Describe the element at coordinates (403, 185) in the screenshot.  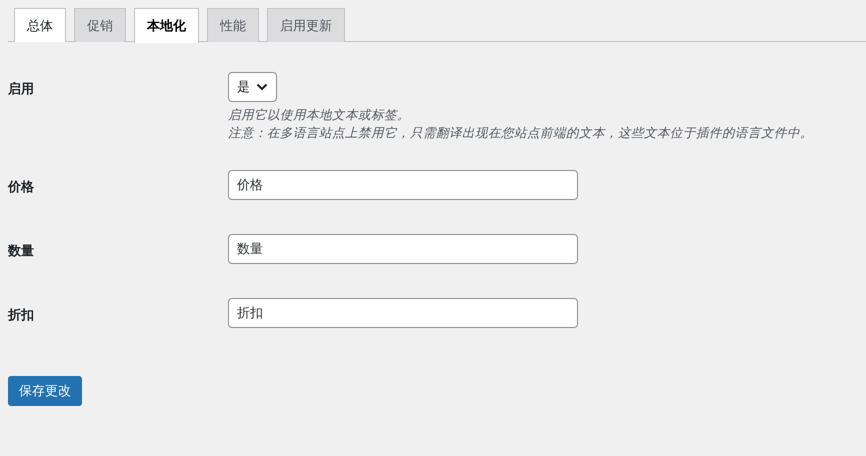
I see `input-field: 价格` at that location.